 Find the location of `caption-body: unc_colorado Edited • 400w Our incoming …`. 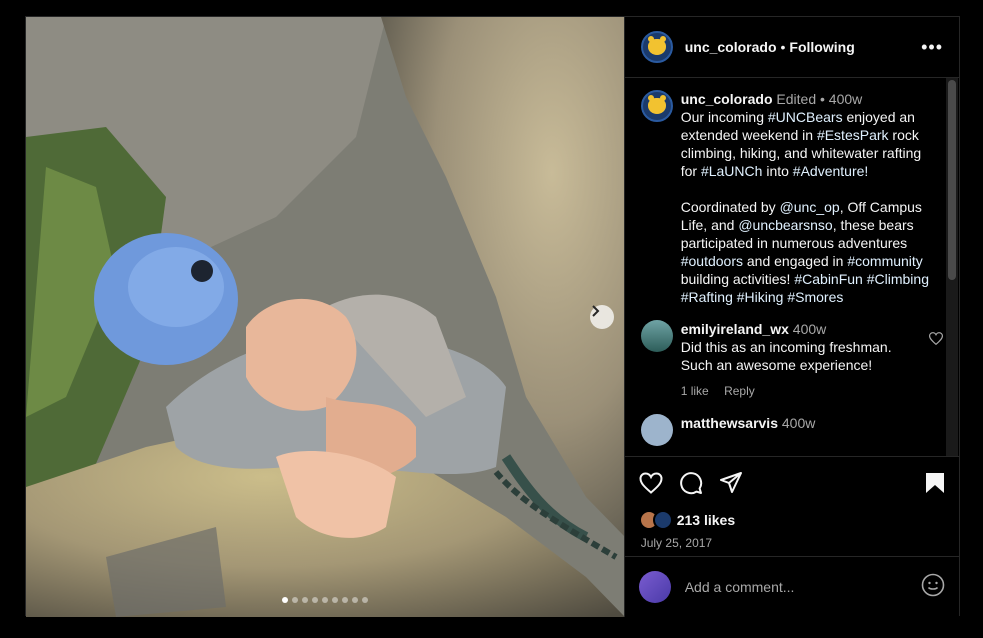

caption-body: unc_colorado Edited • 400w Our incoming … is located at coordinates (807, 198).